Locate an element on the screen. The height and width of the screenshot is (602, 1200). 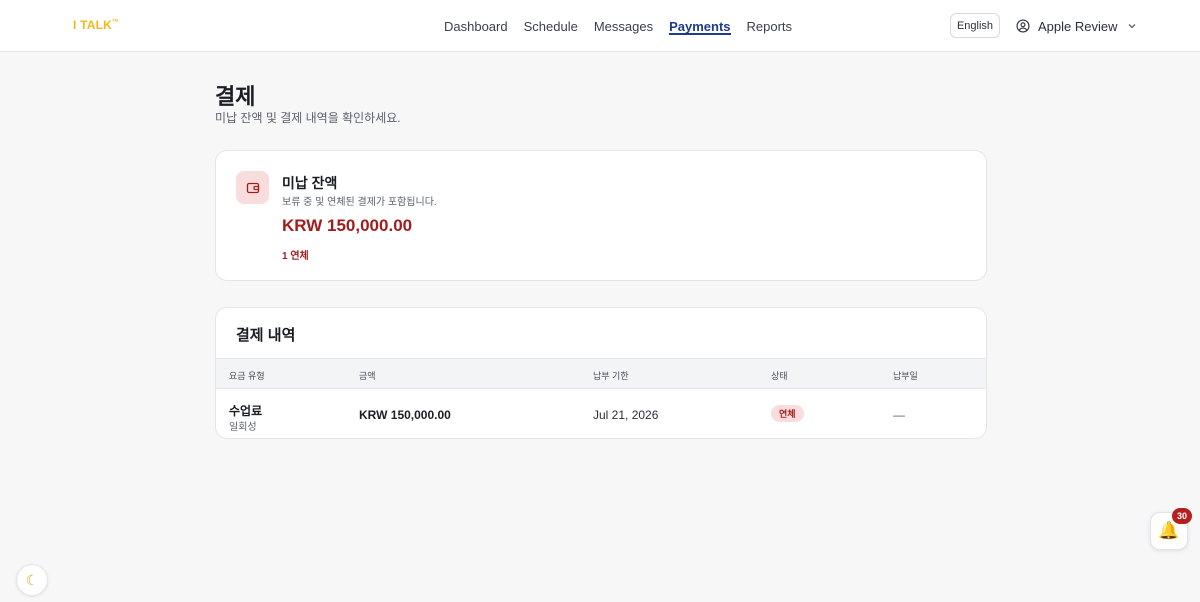
user-menu: Apple Review is located at coordinates (1076, 26).